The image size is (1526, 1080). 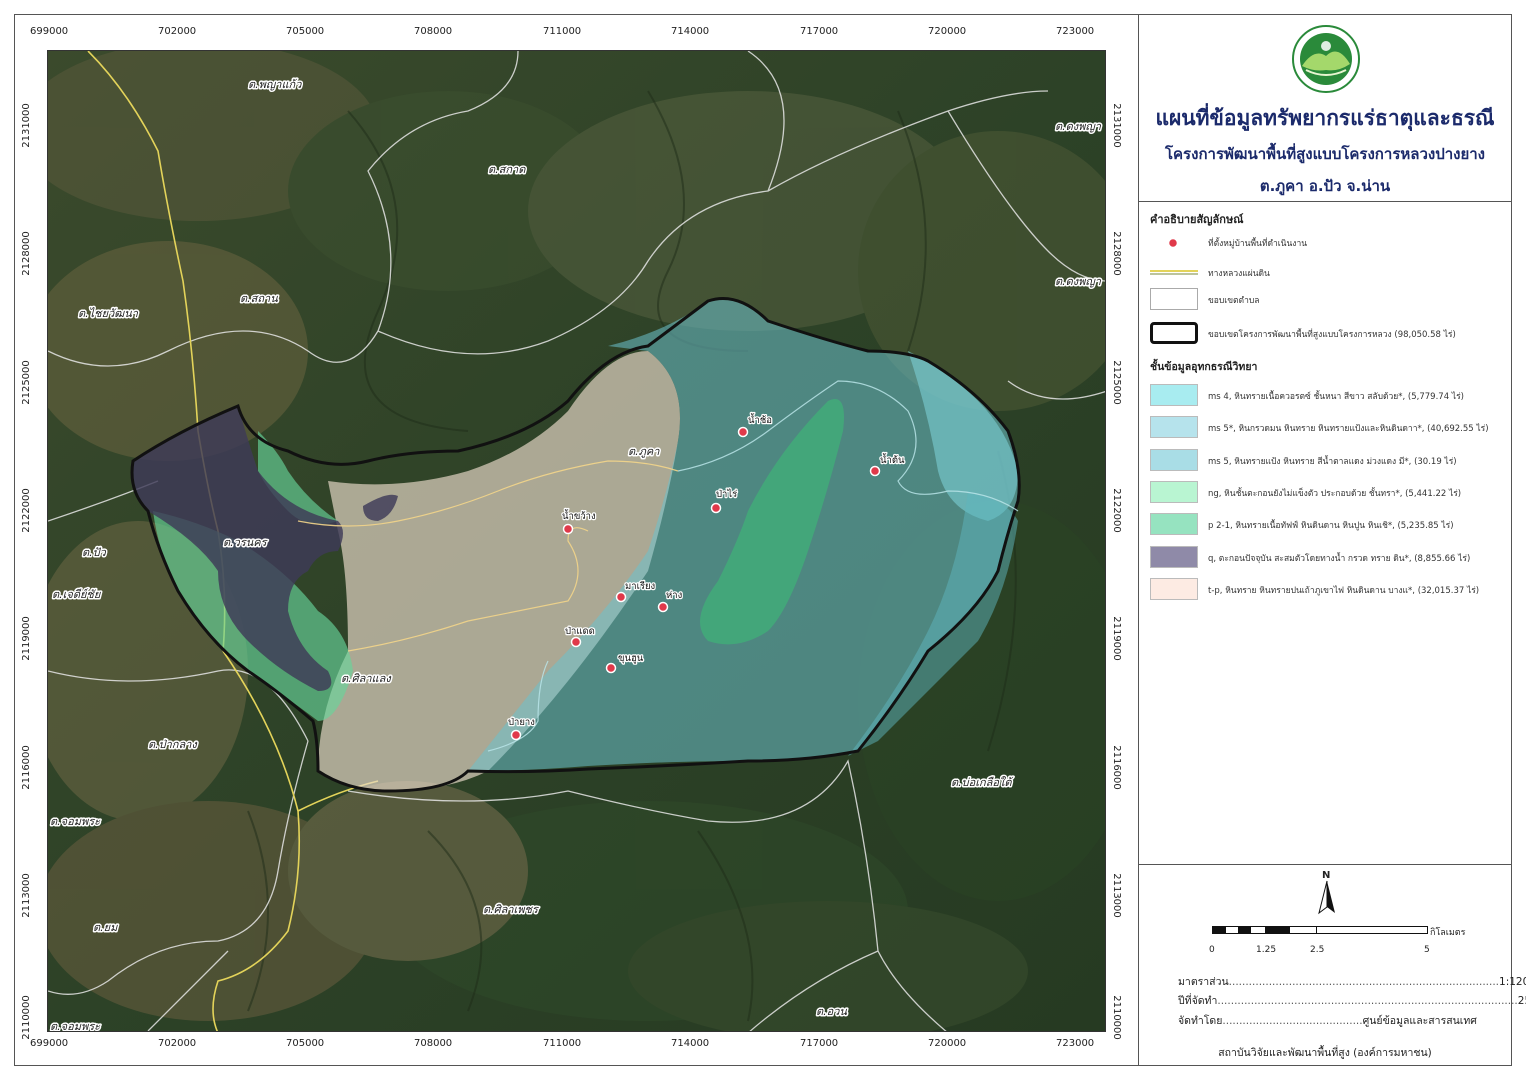 What do you see at coordinates (1234, 301) in the screenshot?
I see `legend-label: ขอบเขตตำบล` at bounding box center [1234, 301].